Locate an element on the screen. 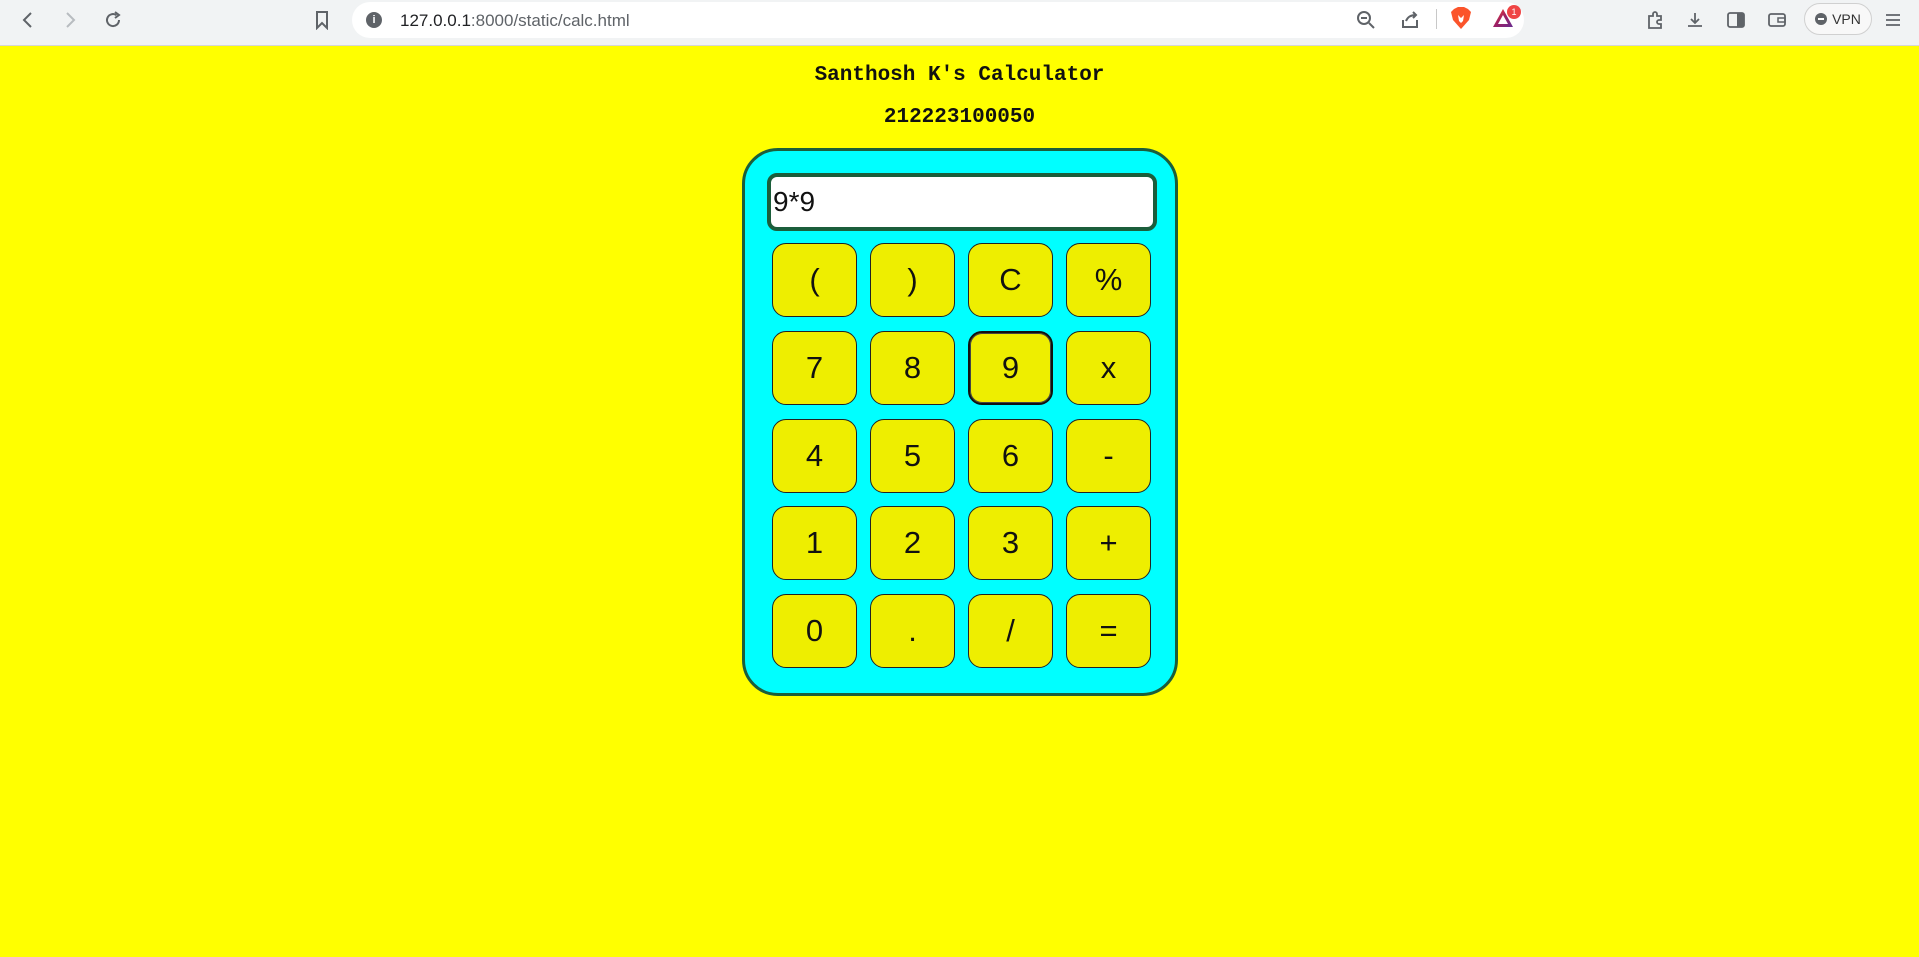 The height and width of the screenshot is (957, 1919). brave-shields-icon is located at coordinates (1461, 18).